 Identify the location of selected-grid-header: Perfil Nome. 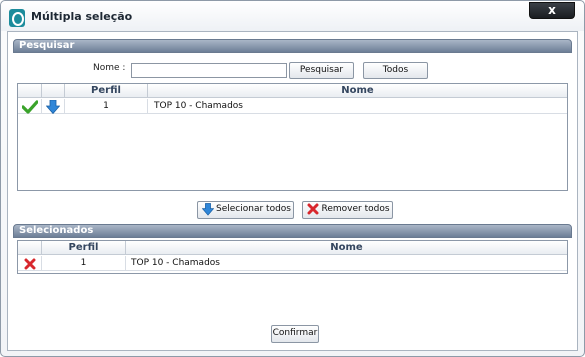
(292, 248).